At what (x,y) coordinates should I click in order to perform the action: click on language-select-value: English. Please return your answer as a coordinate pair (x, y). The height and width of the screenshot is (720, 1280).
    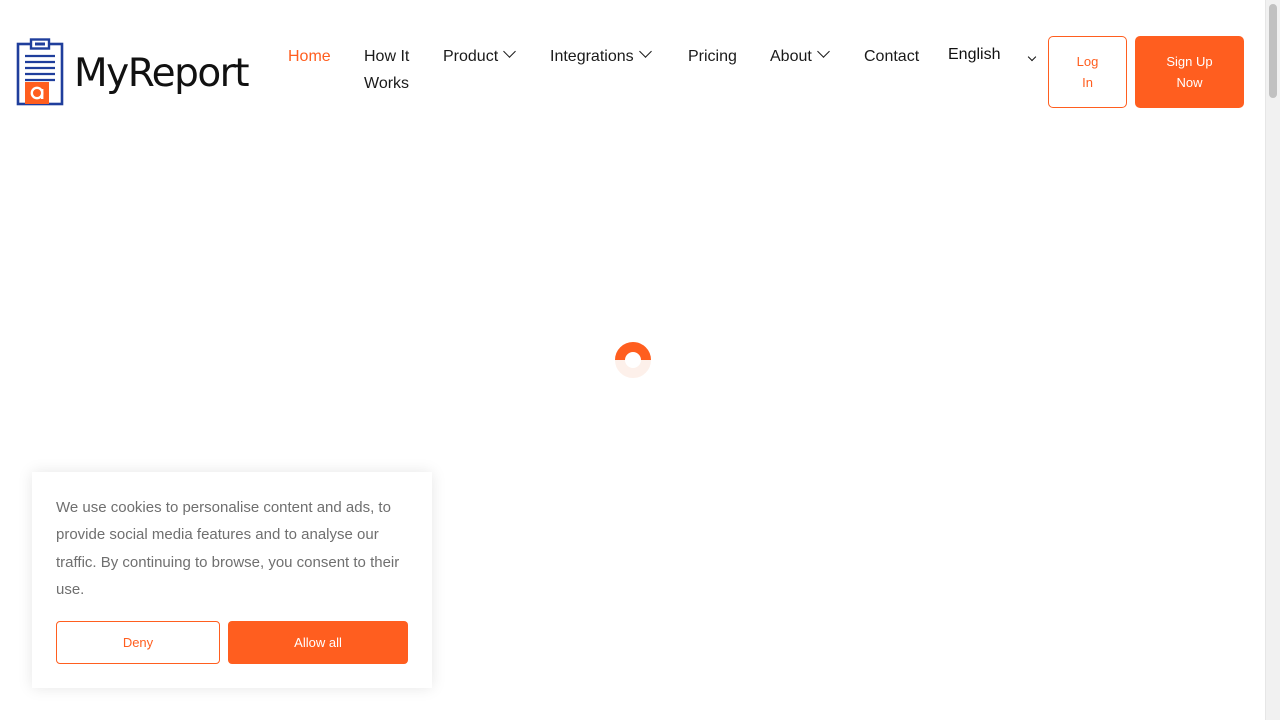
    Looking at the image, I should click on (974, 54).